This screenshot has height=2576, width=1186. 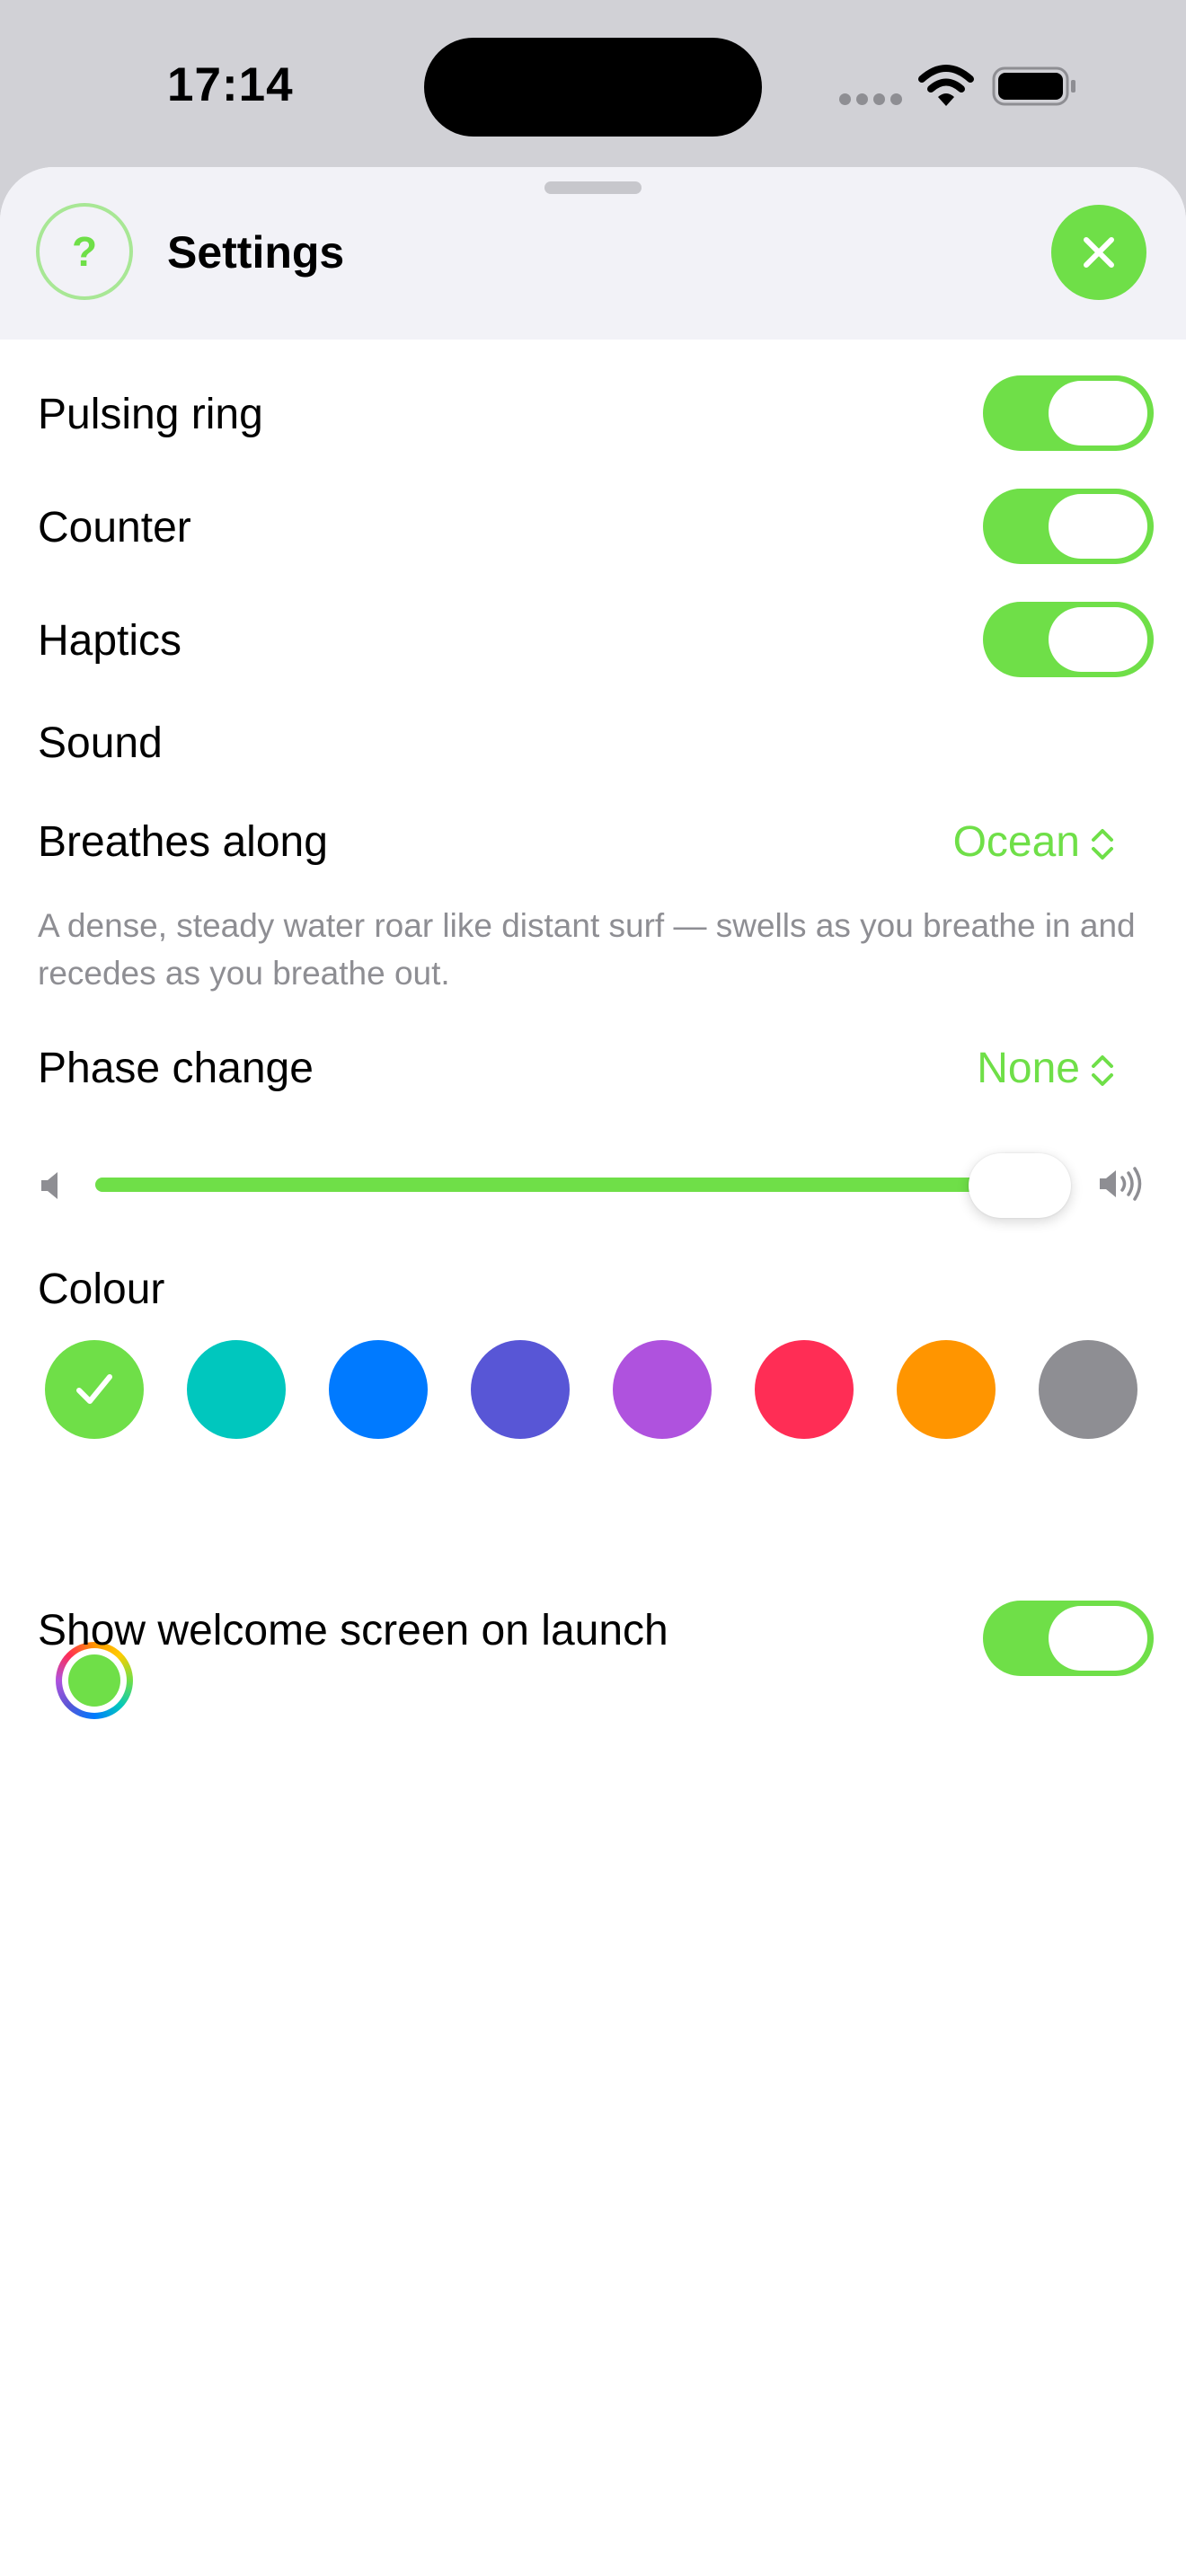 I want to click on counter-label: Counter, so click(x=114, y=527).